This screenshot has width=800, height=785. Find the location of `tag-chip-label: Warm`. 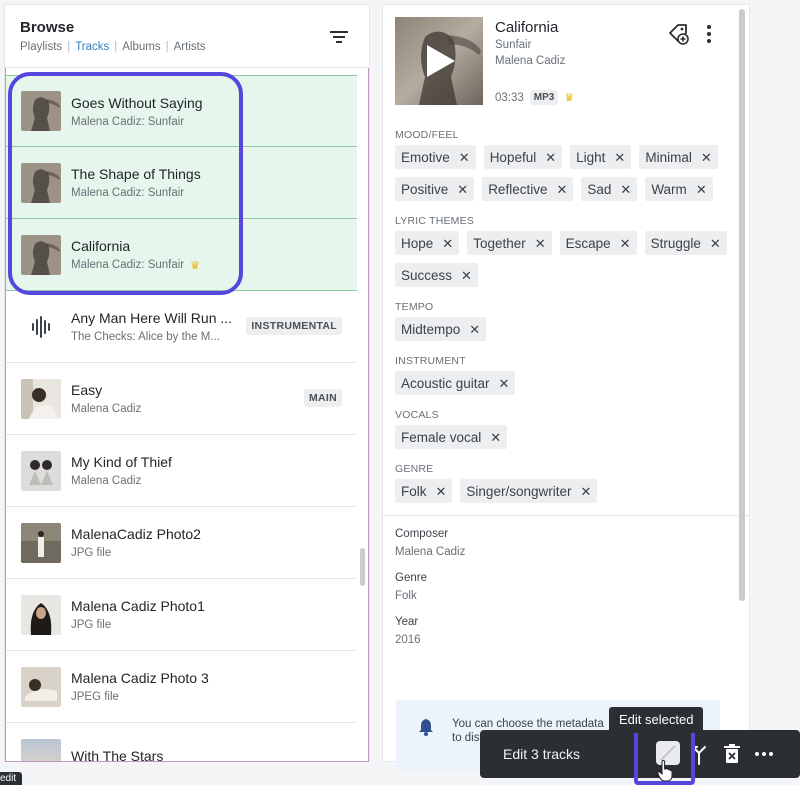

tag-chip-label: Warm is located at coordinates (669, 189).